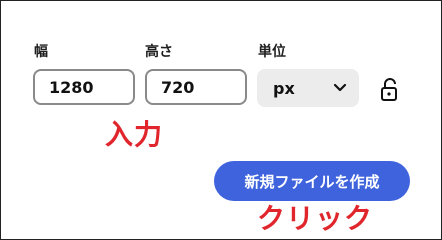  What do you see at coordinates (390, 90) in the screenshot?
I see `unlock-icon` at bounding box center [390, 90].